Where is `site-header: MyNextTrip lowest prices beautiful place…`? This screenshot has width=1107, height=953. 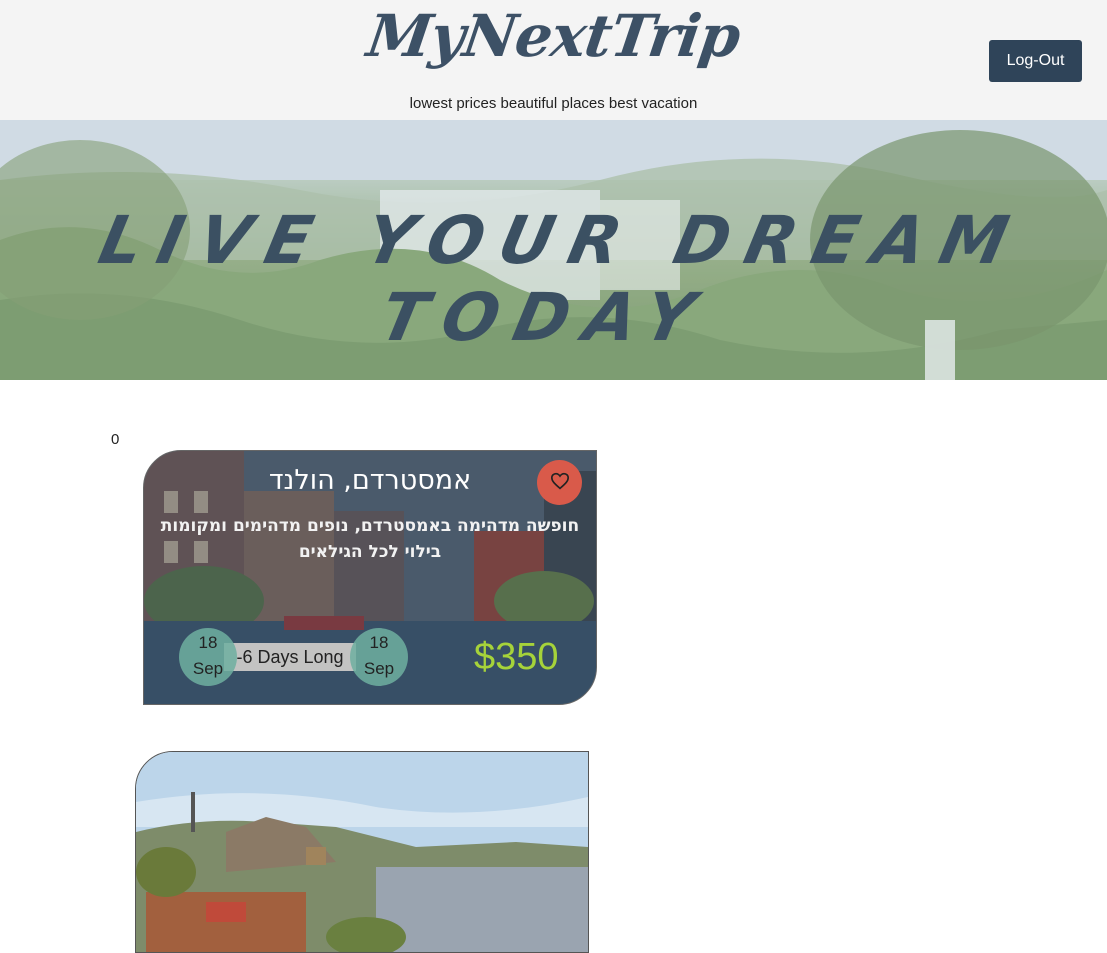 site-header: MyNextTrip lowest prices beautiful place… is located at coordinates (553, 60).